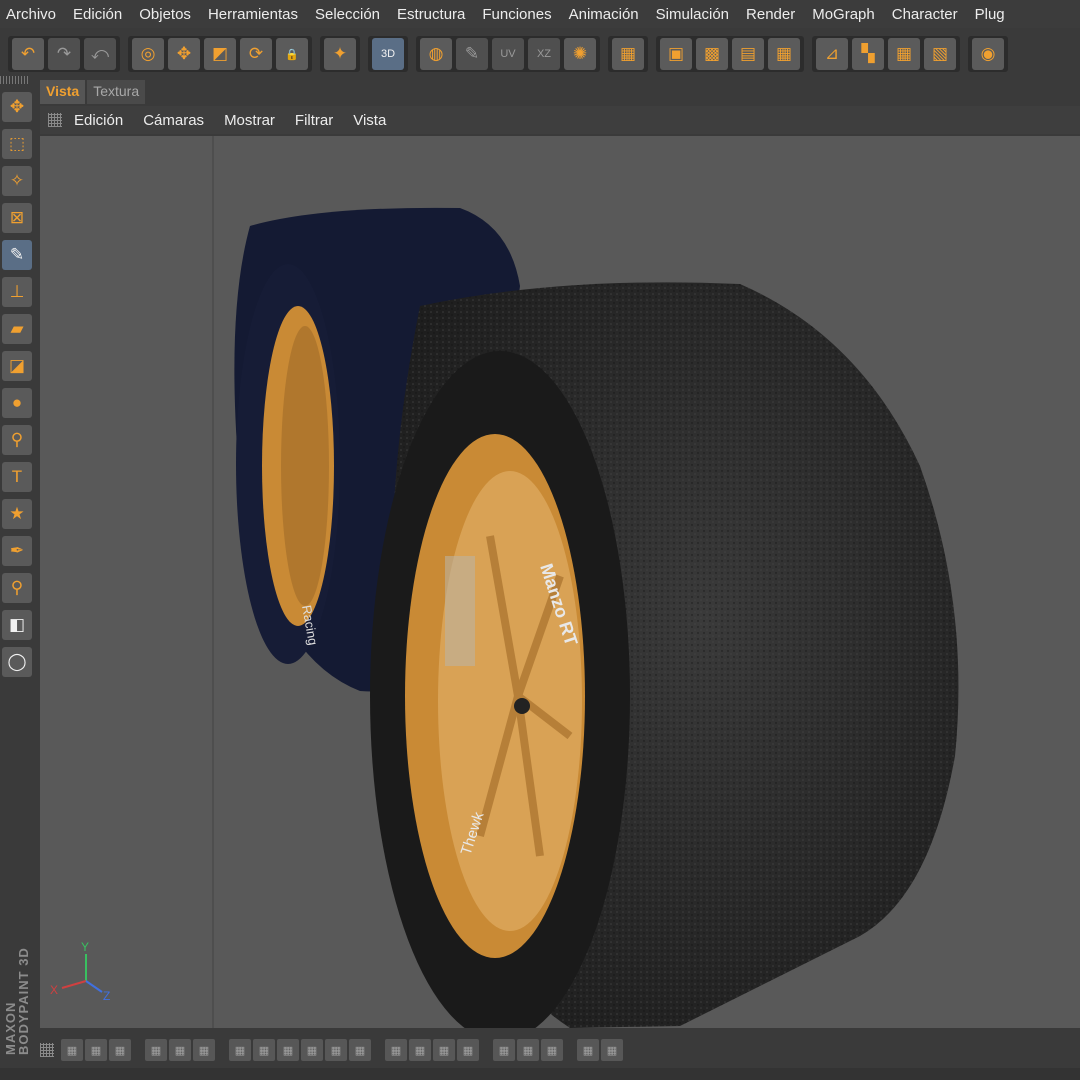 The width and height of the screenshot is (1080, 1080). Describe the element at coordinates (868, 54) in the screenshot. I see `quad-view-button: ▚` at that location.